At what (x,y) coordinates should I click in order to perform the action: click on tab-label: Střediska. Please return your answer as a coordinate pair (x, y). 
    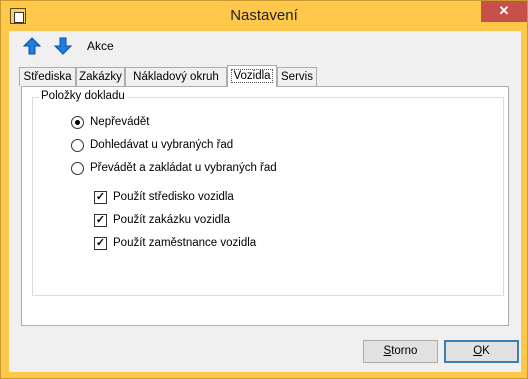
    Looking at the image, I should click on (47, 77).